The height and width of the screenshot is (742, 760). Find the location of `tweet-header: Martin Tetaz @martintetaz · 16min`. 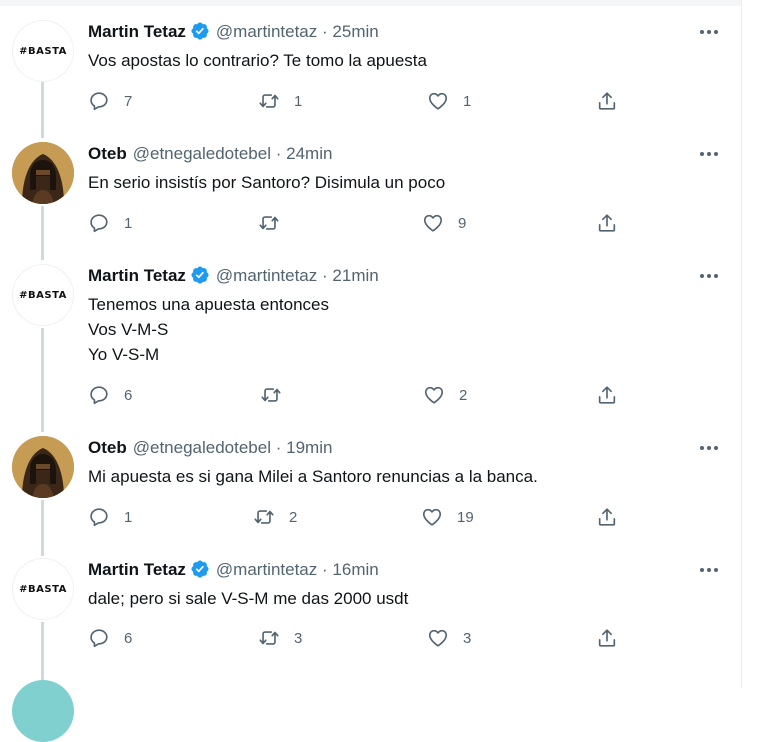

tweet-header: Martin Tetaz @martintetaz · 16min is located at coordinates (233, 570).